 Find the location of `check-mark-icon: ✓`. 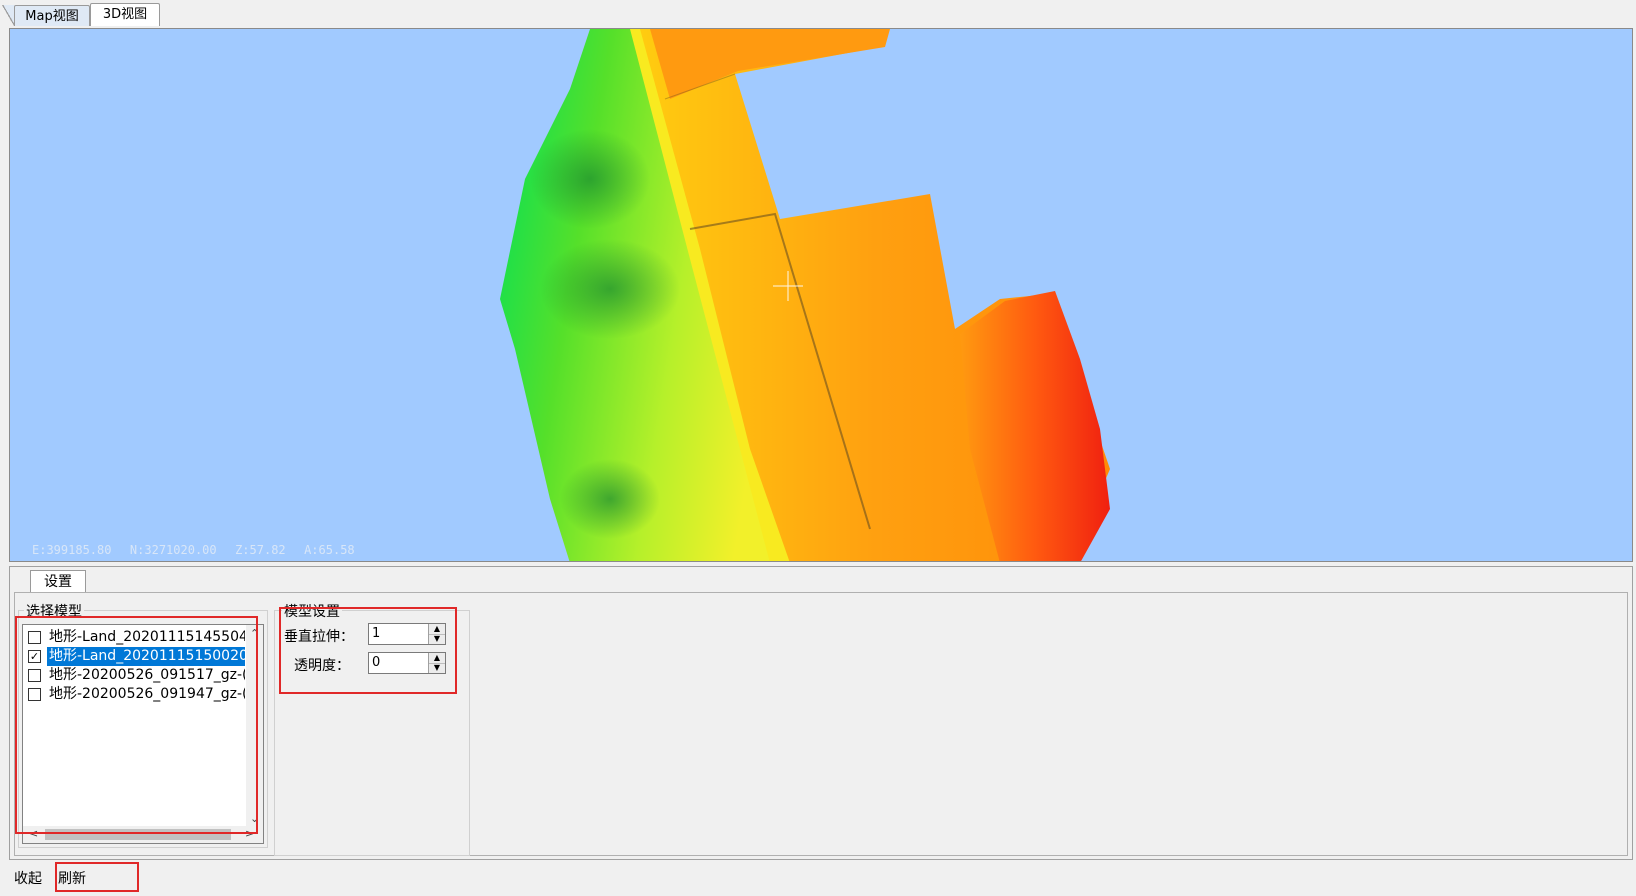

check-mark-icon: ✓ is located at coordinates (34, 656).